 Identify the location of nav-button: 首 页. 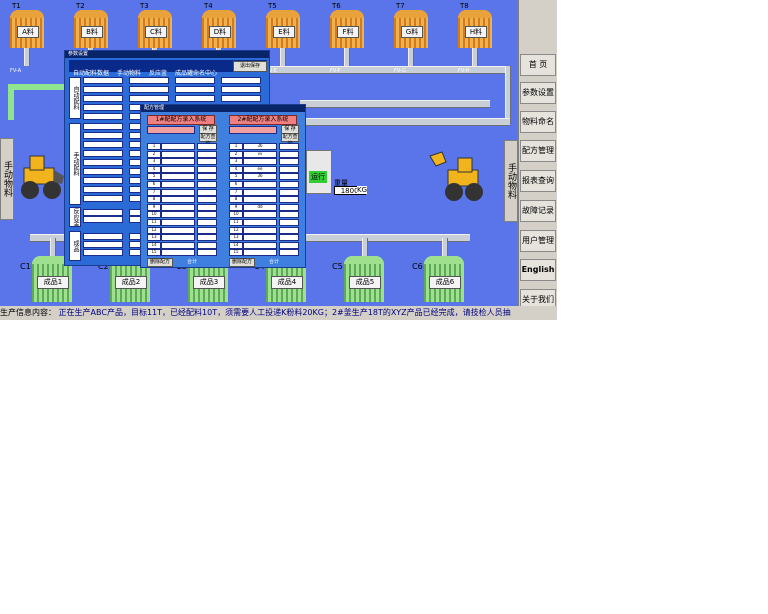
(538, 65).